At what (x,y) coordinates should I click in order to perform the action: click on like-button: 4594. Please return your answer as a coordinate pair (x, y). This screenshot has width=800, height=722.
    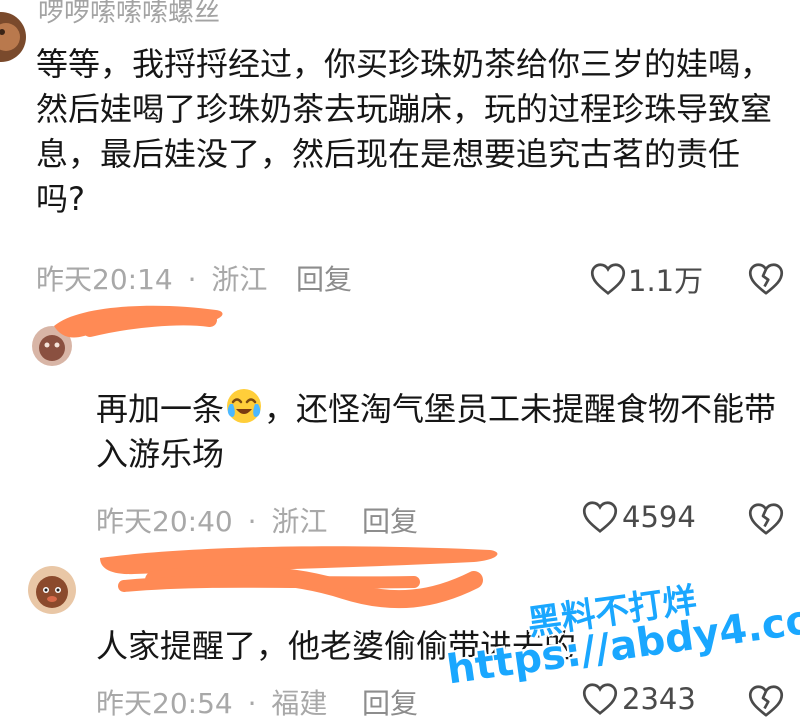
    Looking at the image, I should click on (639, 517).